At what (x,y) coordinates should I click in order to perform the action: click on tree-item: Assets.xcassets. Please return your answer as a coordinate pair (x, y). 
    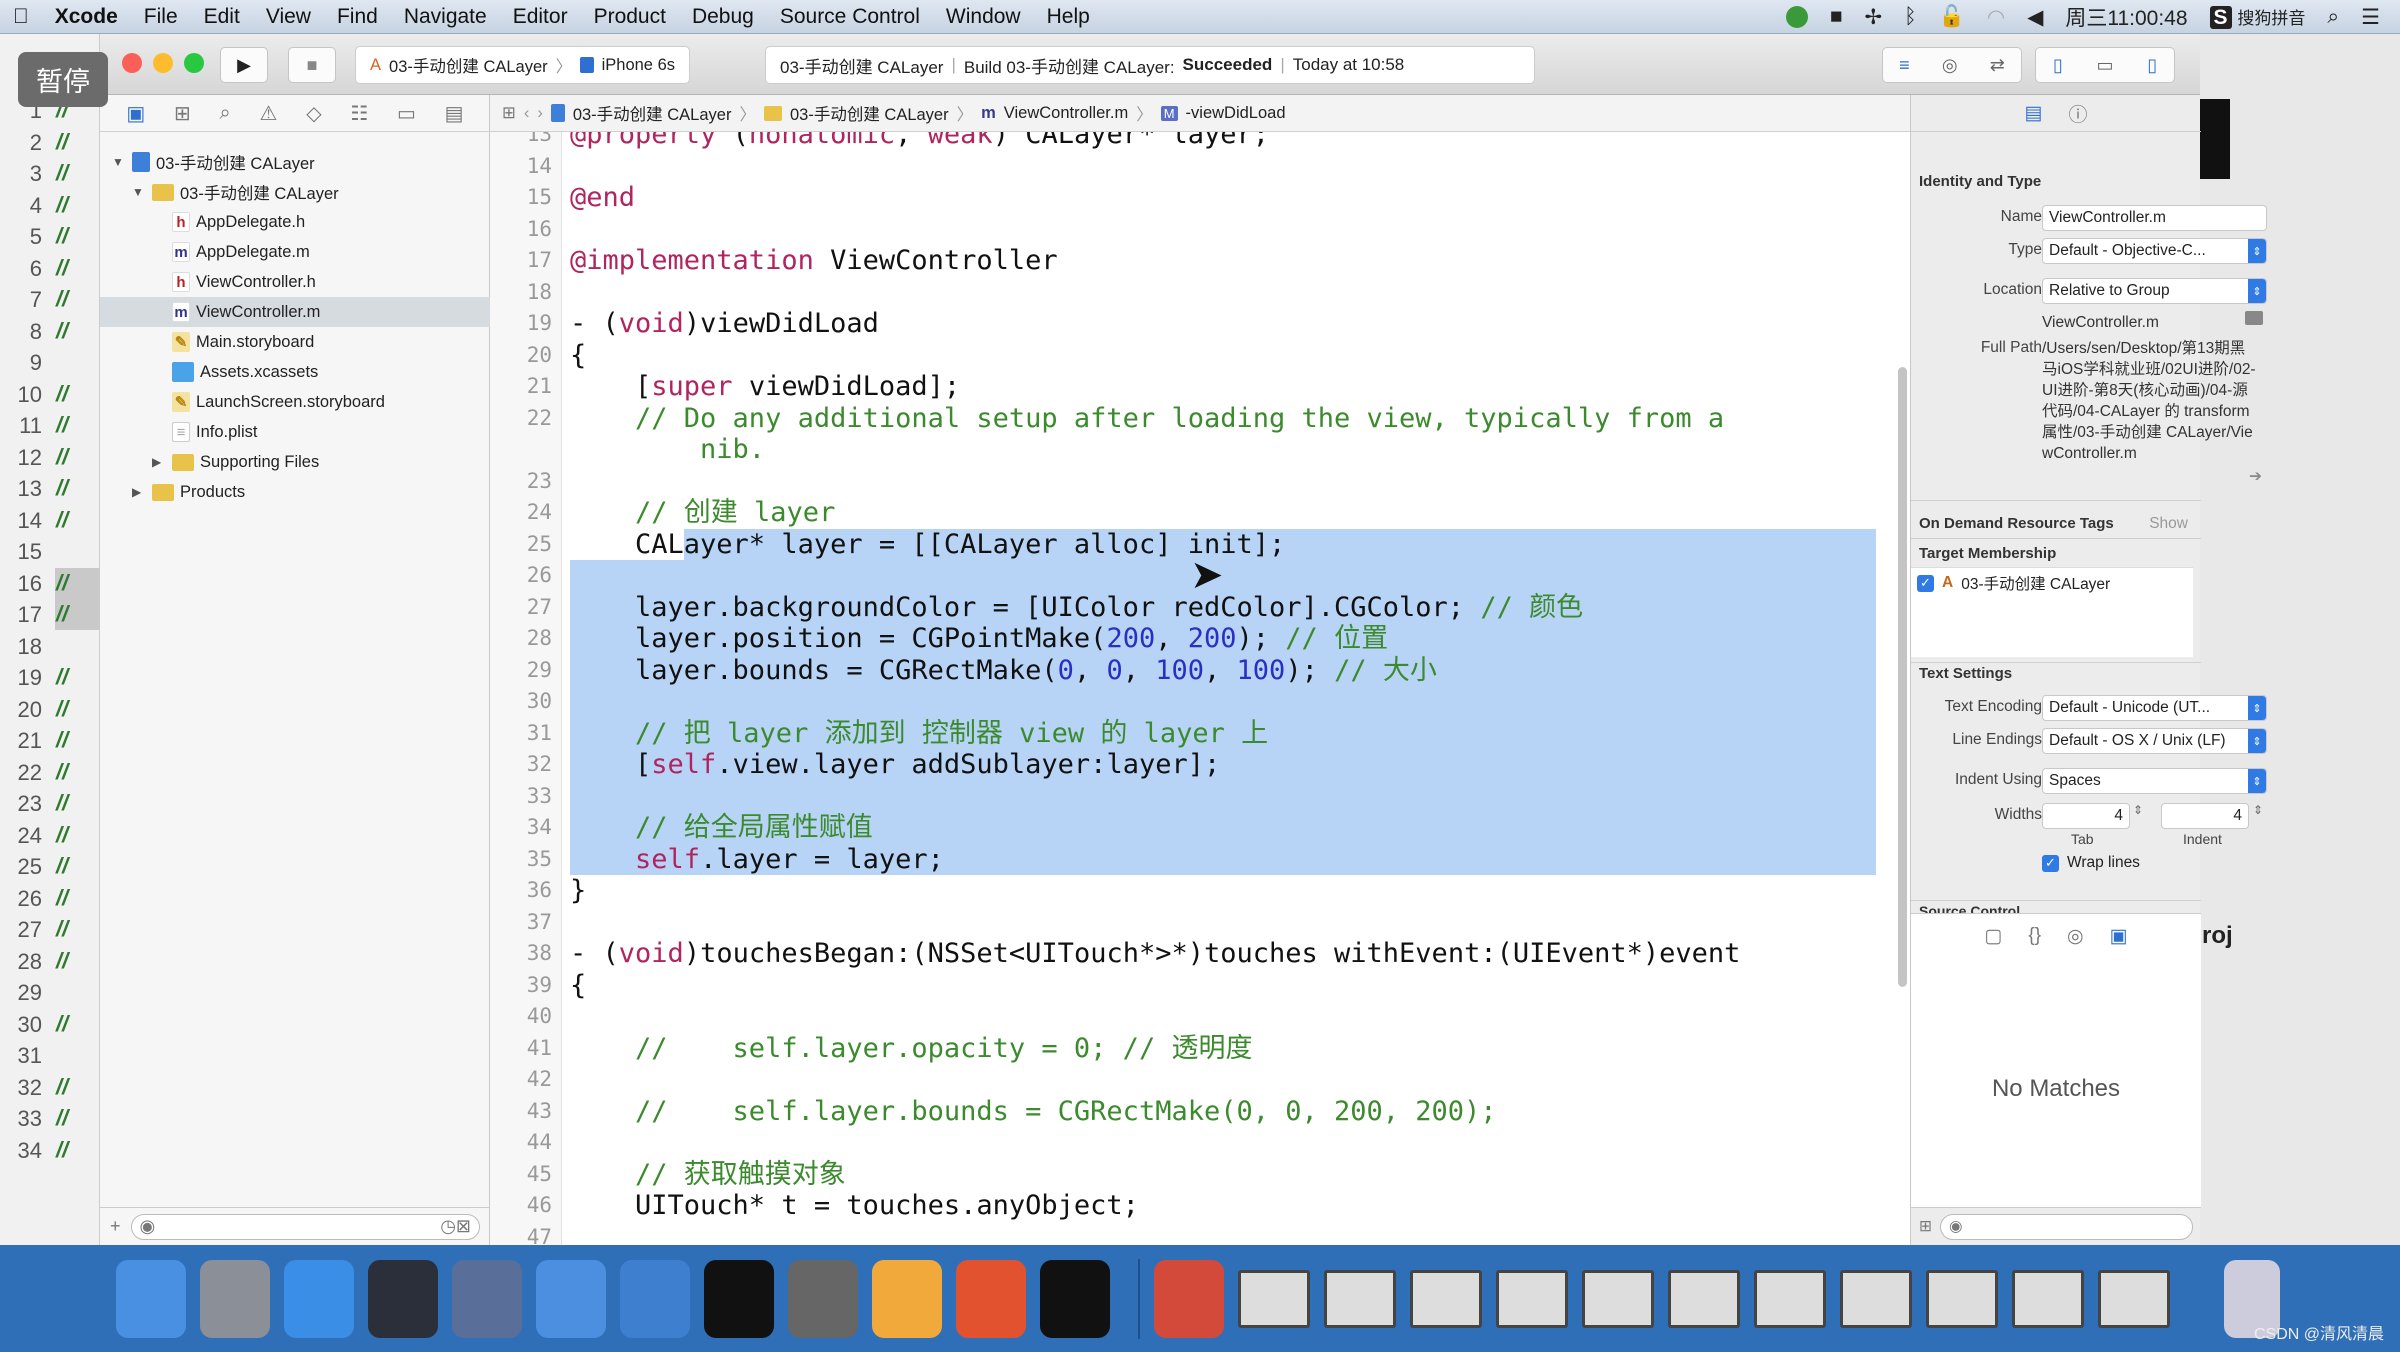
    Looking at the image, I should click on (295, 372).